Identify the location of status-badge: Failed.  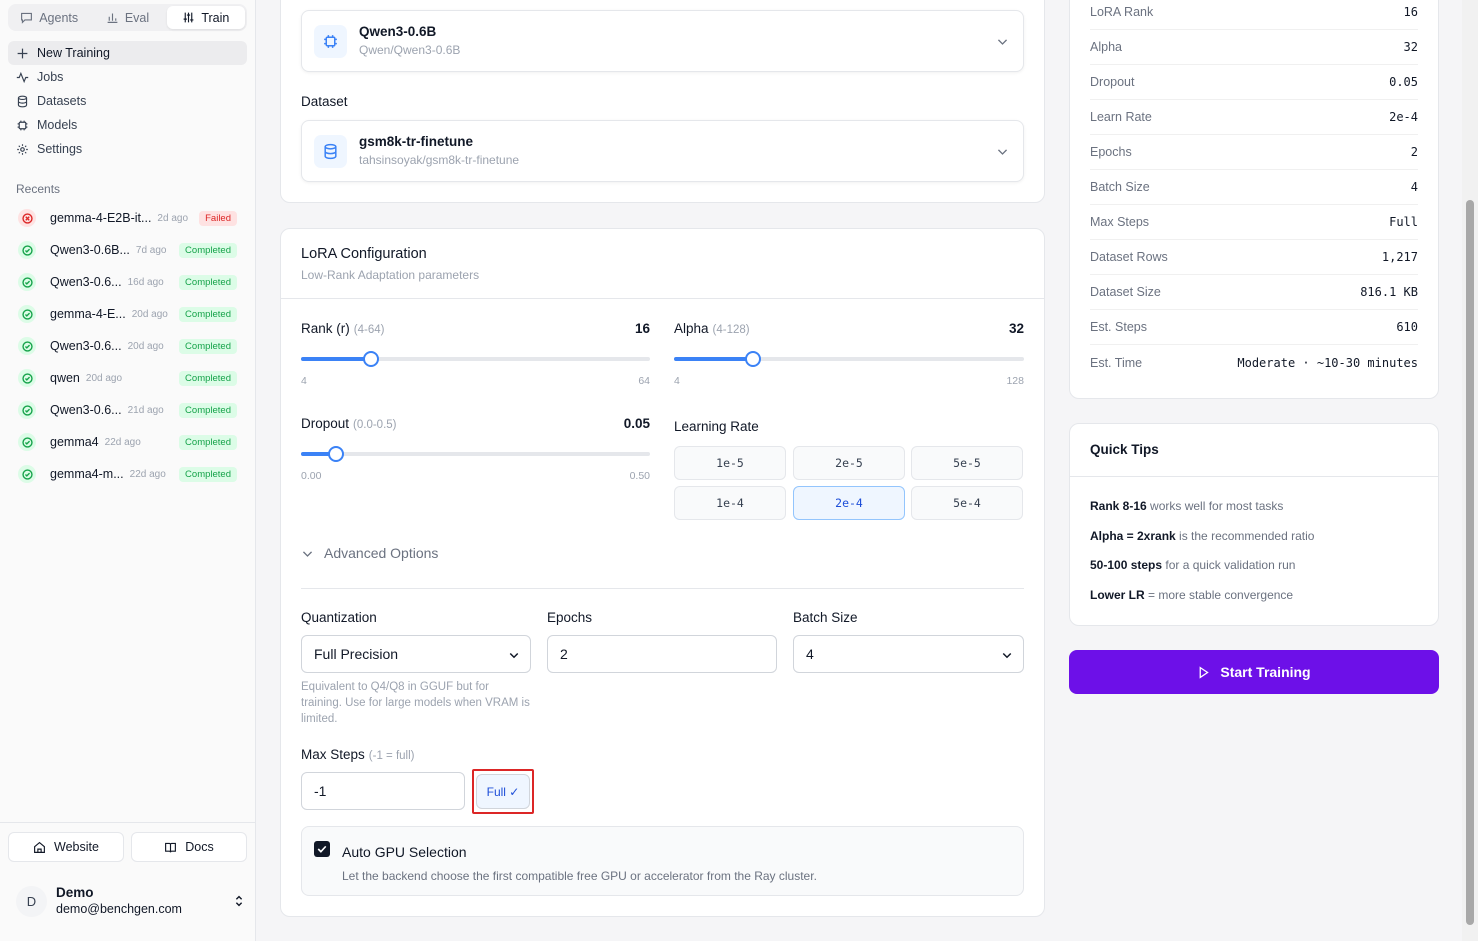
(218, 218).